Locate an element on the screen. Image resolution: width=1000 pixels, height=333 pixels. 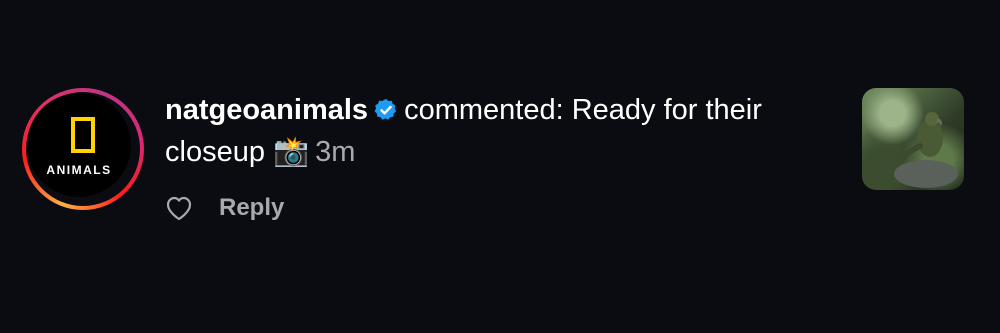
camera-flash-emoji: 📸 is located at coordinates (291, 151).